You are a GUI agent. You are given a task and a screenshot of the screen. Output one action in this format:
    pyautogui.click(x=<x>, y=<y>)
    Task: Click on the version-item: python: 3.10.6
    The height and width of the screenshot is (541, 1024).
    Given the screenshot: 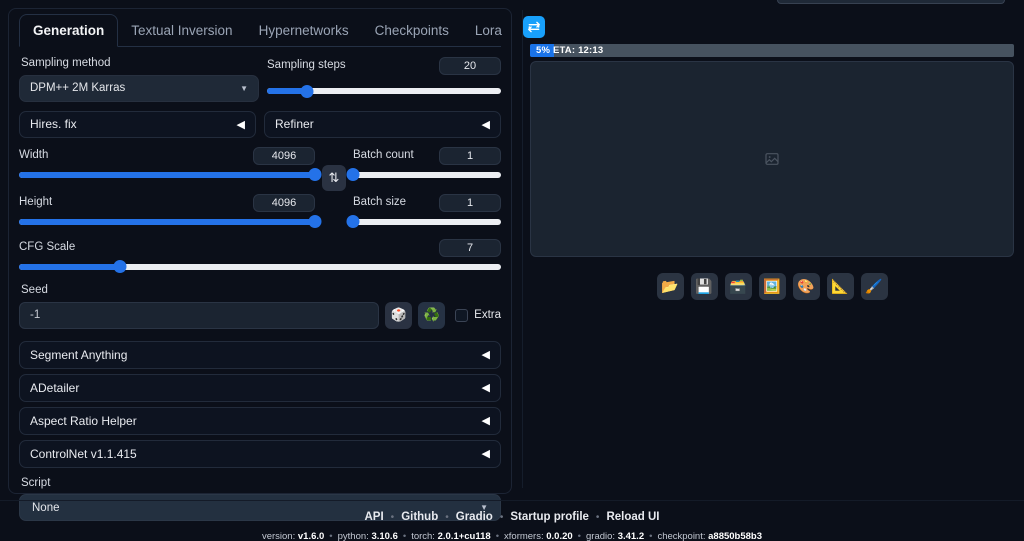 What is the action you would take?
    pyautogui.click(x=367, y=536)
    